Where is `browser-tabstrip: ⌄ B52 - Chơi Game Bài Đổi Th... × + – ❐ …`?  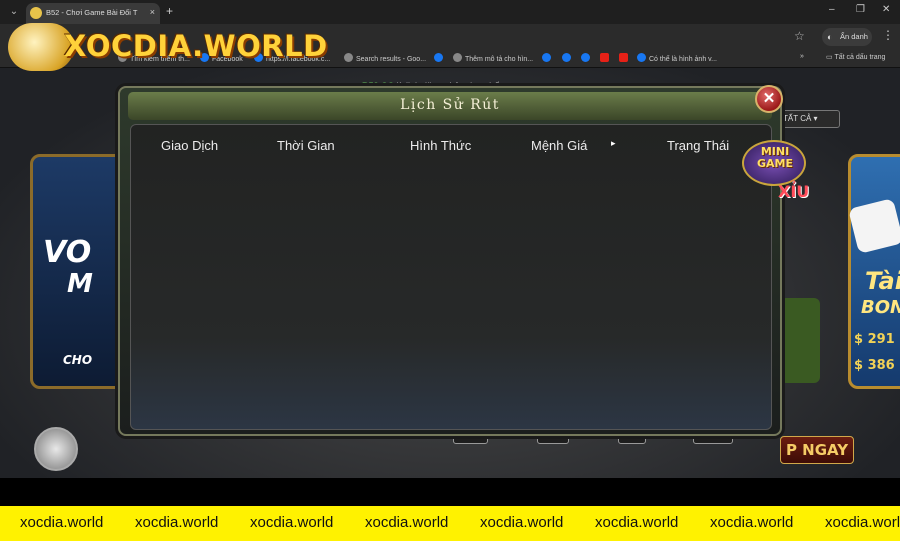
browser-tabstrip: ⌄ B52 - Chơi Game Bài Đổi Th... × + – ❐ … is located at coordinates (450, 12).